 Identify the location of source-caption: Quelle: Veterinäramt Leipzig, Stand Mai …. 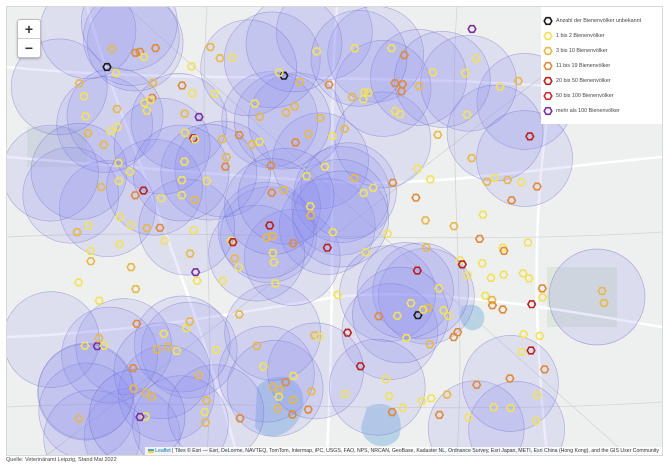
(61, 460).